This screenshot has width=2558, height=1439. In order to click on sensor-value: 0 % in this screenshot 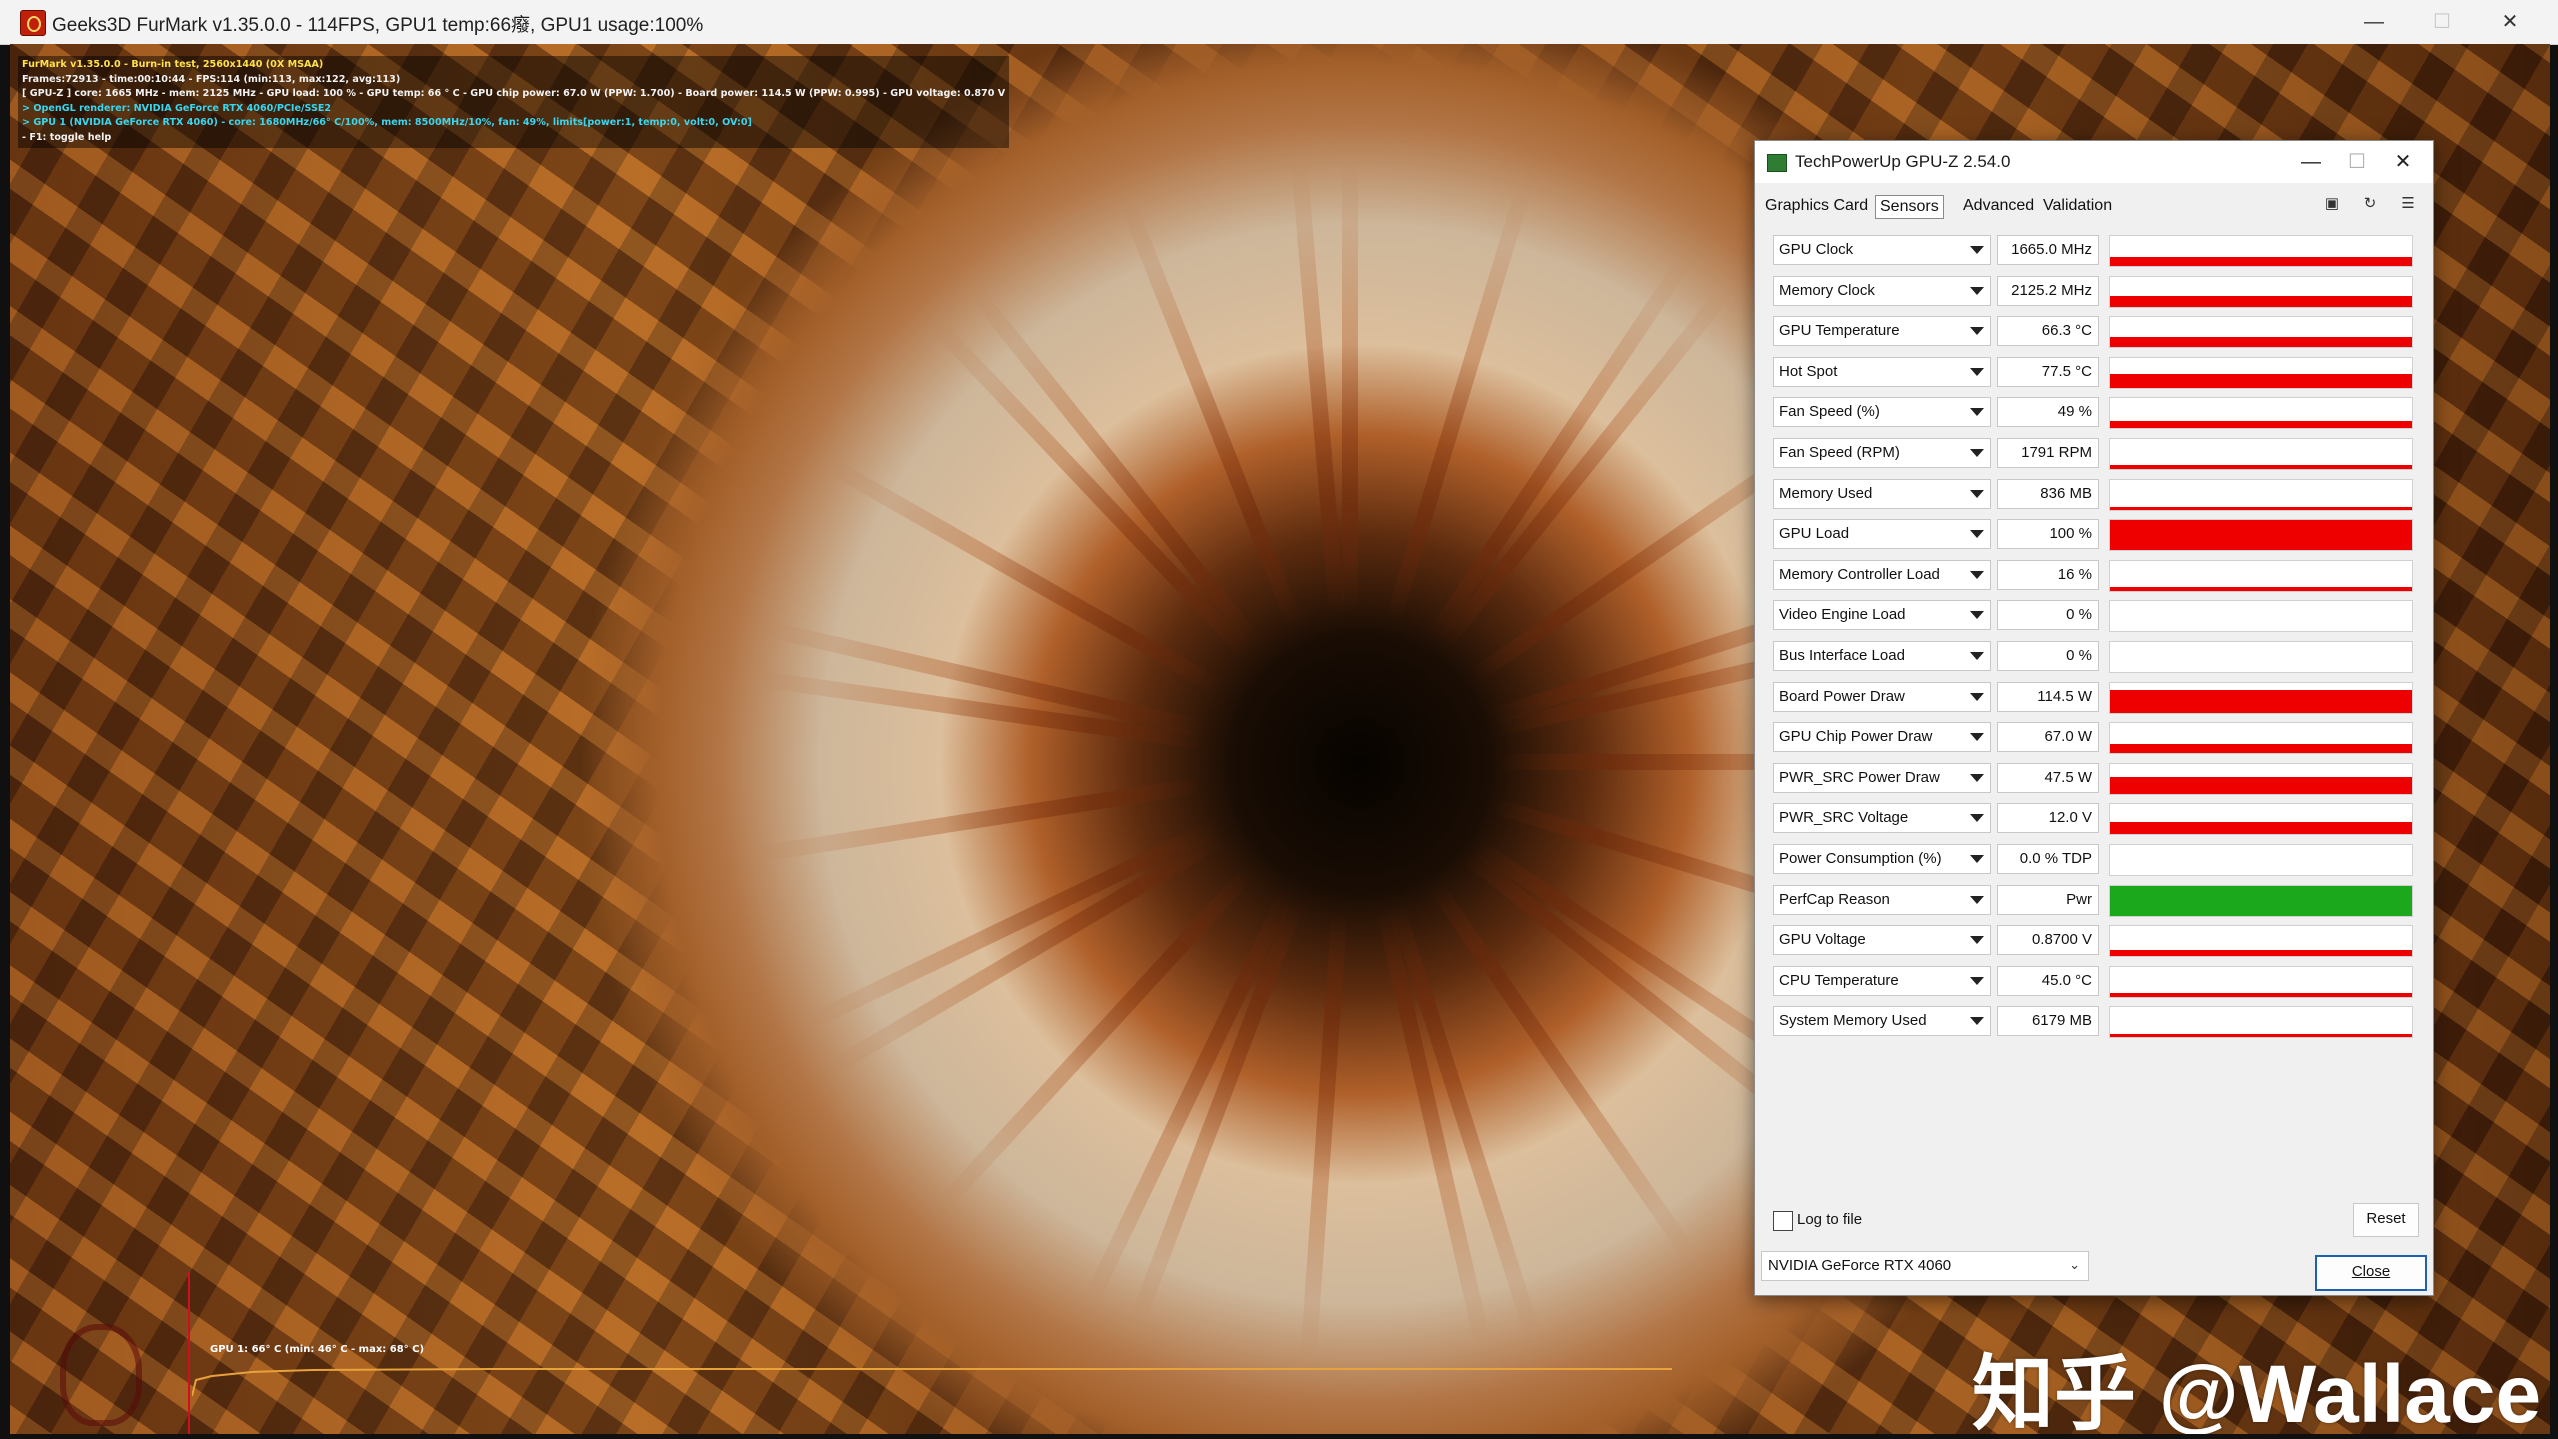, I will do `click(2079, 615)`.